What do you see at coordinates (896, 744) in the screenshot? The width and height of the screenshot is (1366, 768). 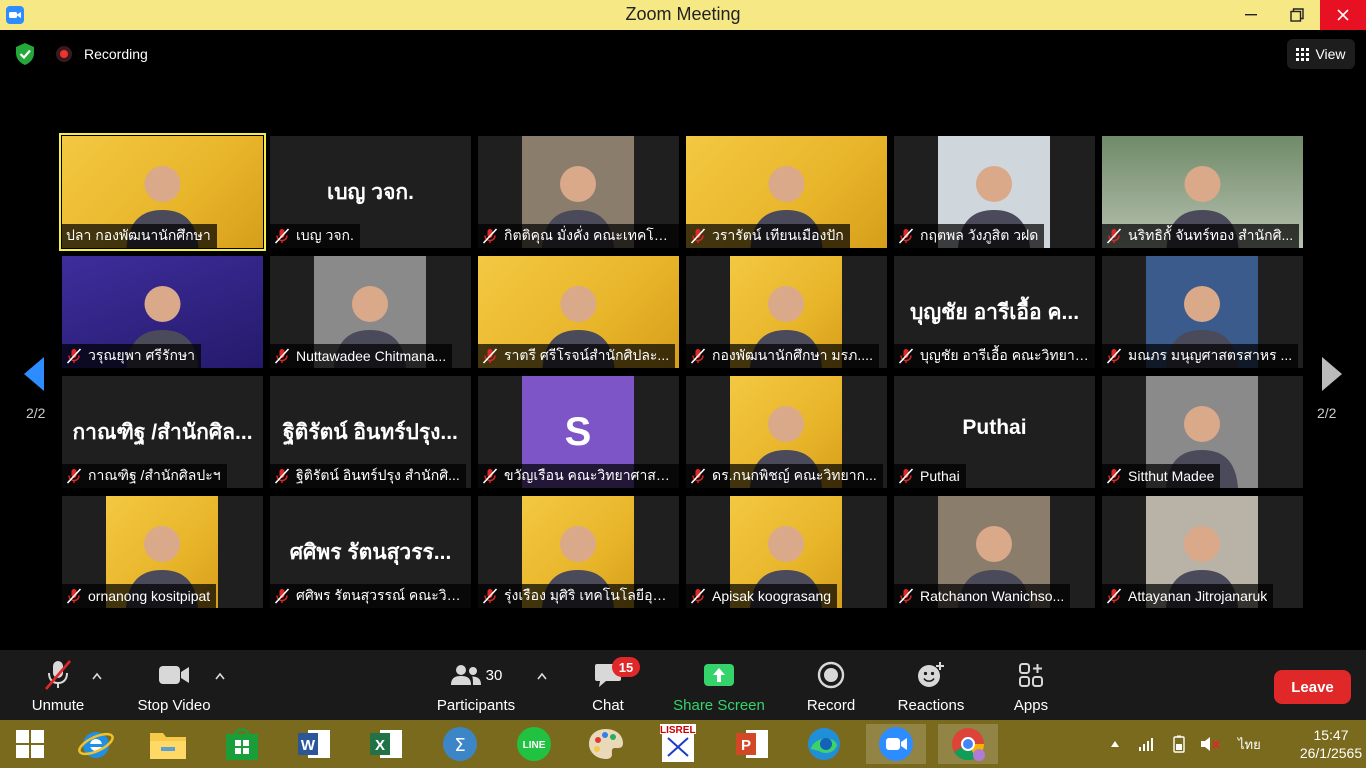 I see `zoom-taskbar-icon` at bounding box center [896, 744].